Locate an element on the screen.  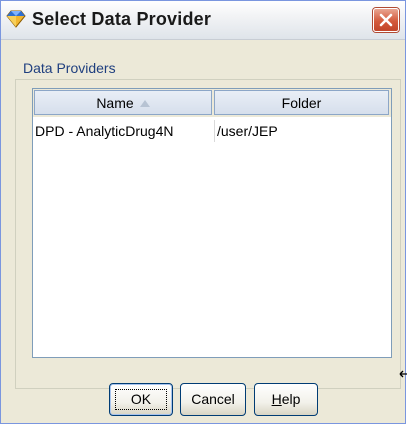
cell-name: DPD - AnalyticDrug4N is located at coordinates (104, 131).